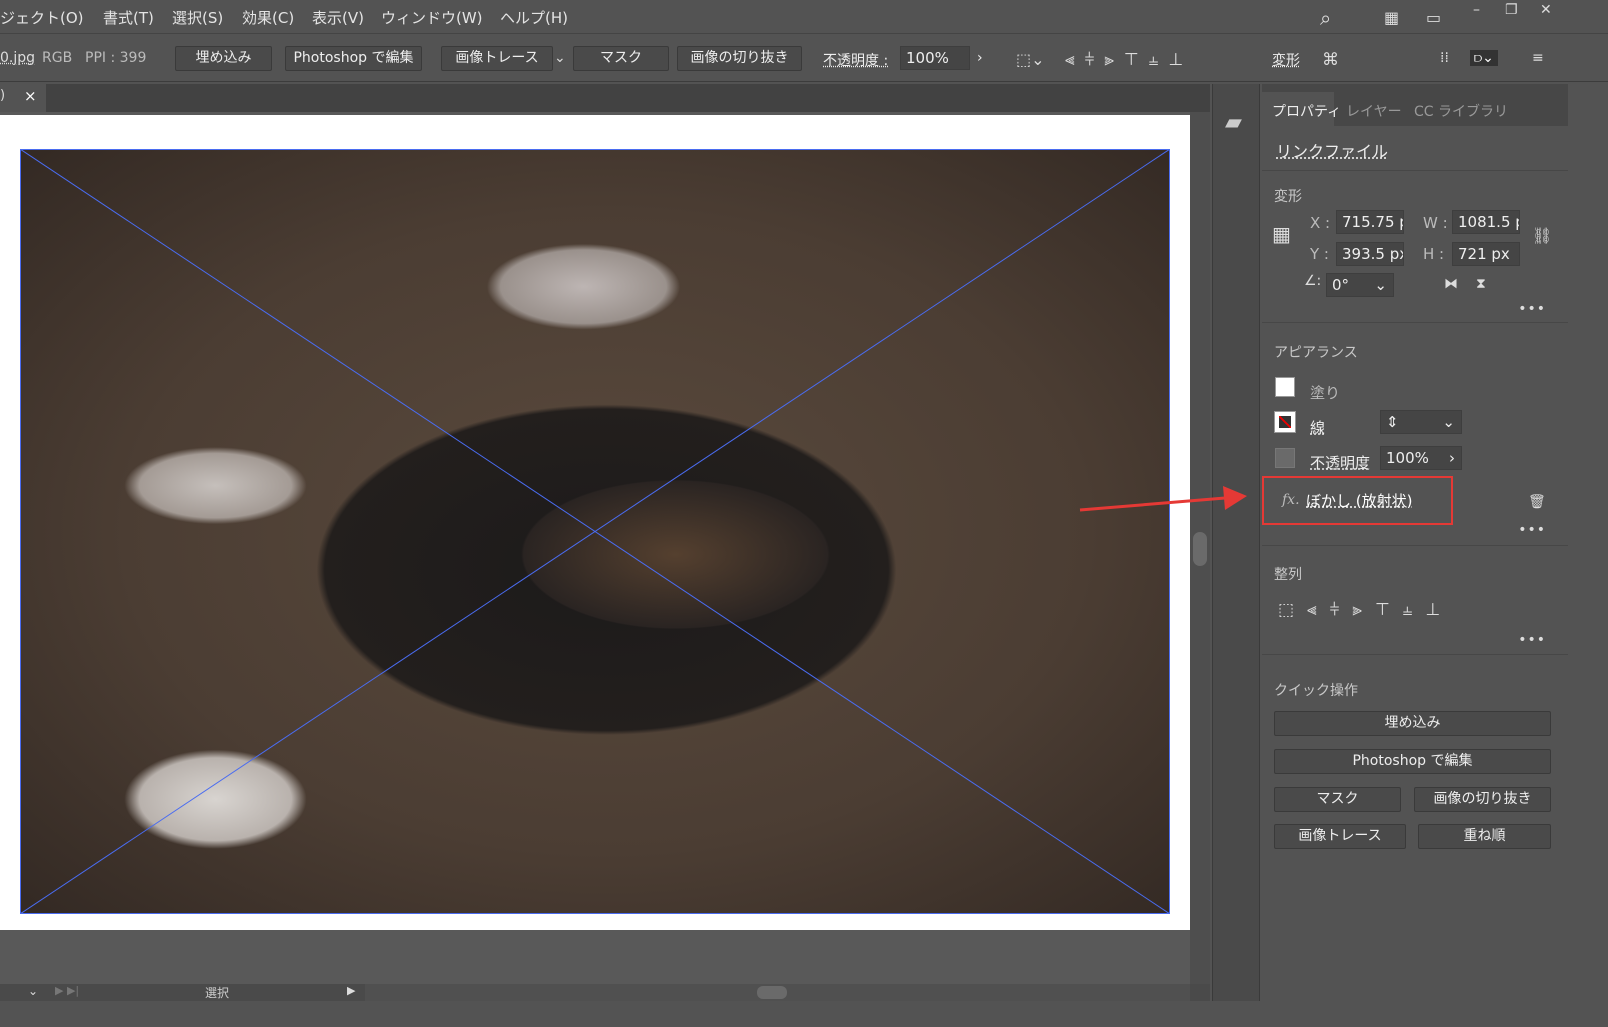 This screenshot has height=1027, width=1608. Describe the element at coordinates (1313, 281) in the screenshot. I see `angle-icon: ∠:` at that location.